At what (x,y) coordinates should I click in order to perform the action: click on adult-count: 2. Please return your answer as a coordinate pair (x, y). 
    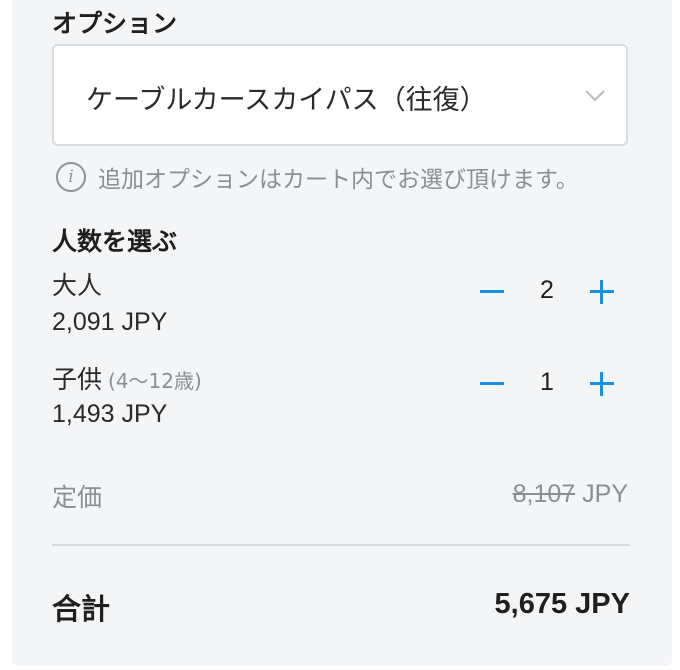
    Looking at the image, I should click on (547, 290).